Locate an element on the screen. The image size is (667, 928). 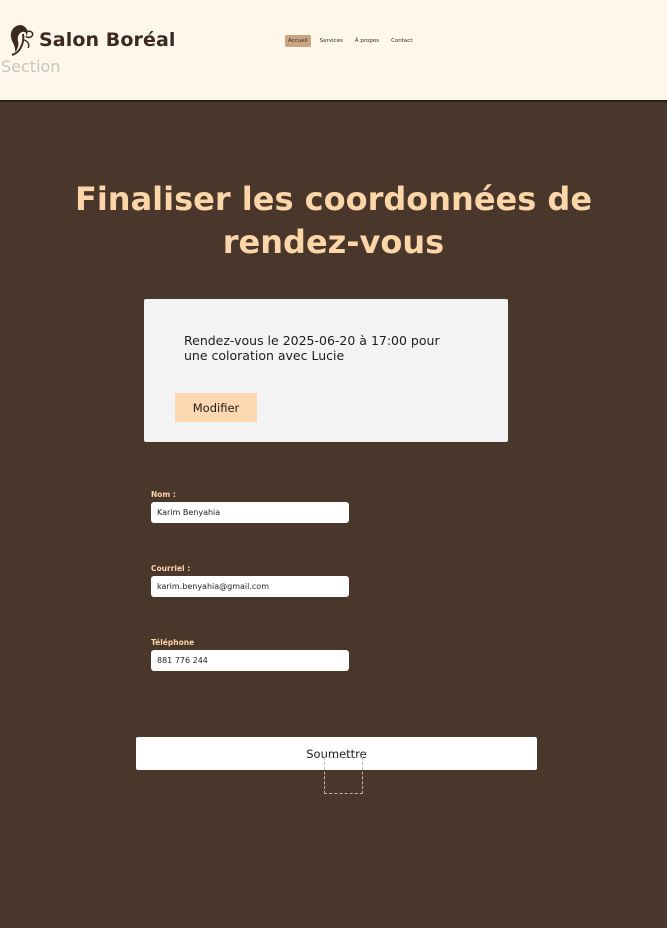
nav-item-accueil: Accueil is located at coordinates (298, 41).